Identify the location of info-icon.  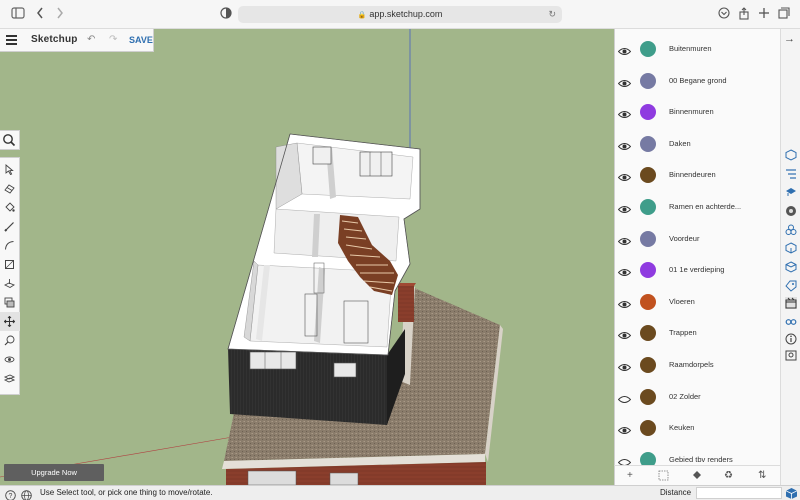
(791, 339).